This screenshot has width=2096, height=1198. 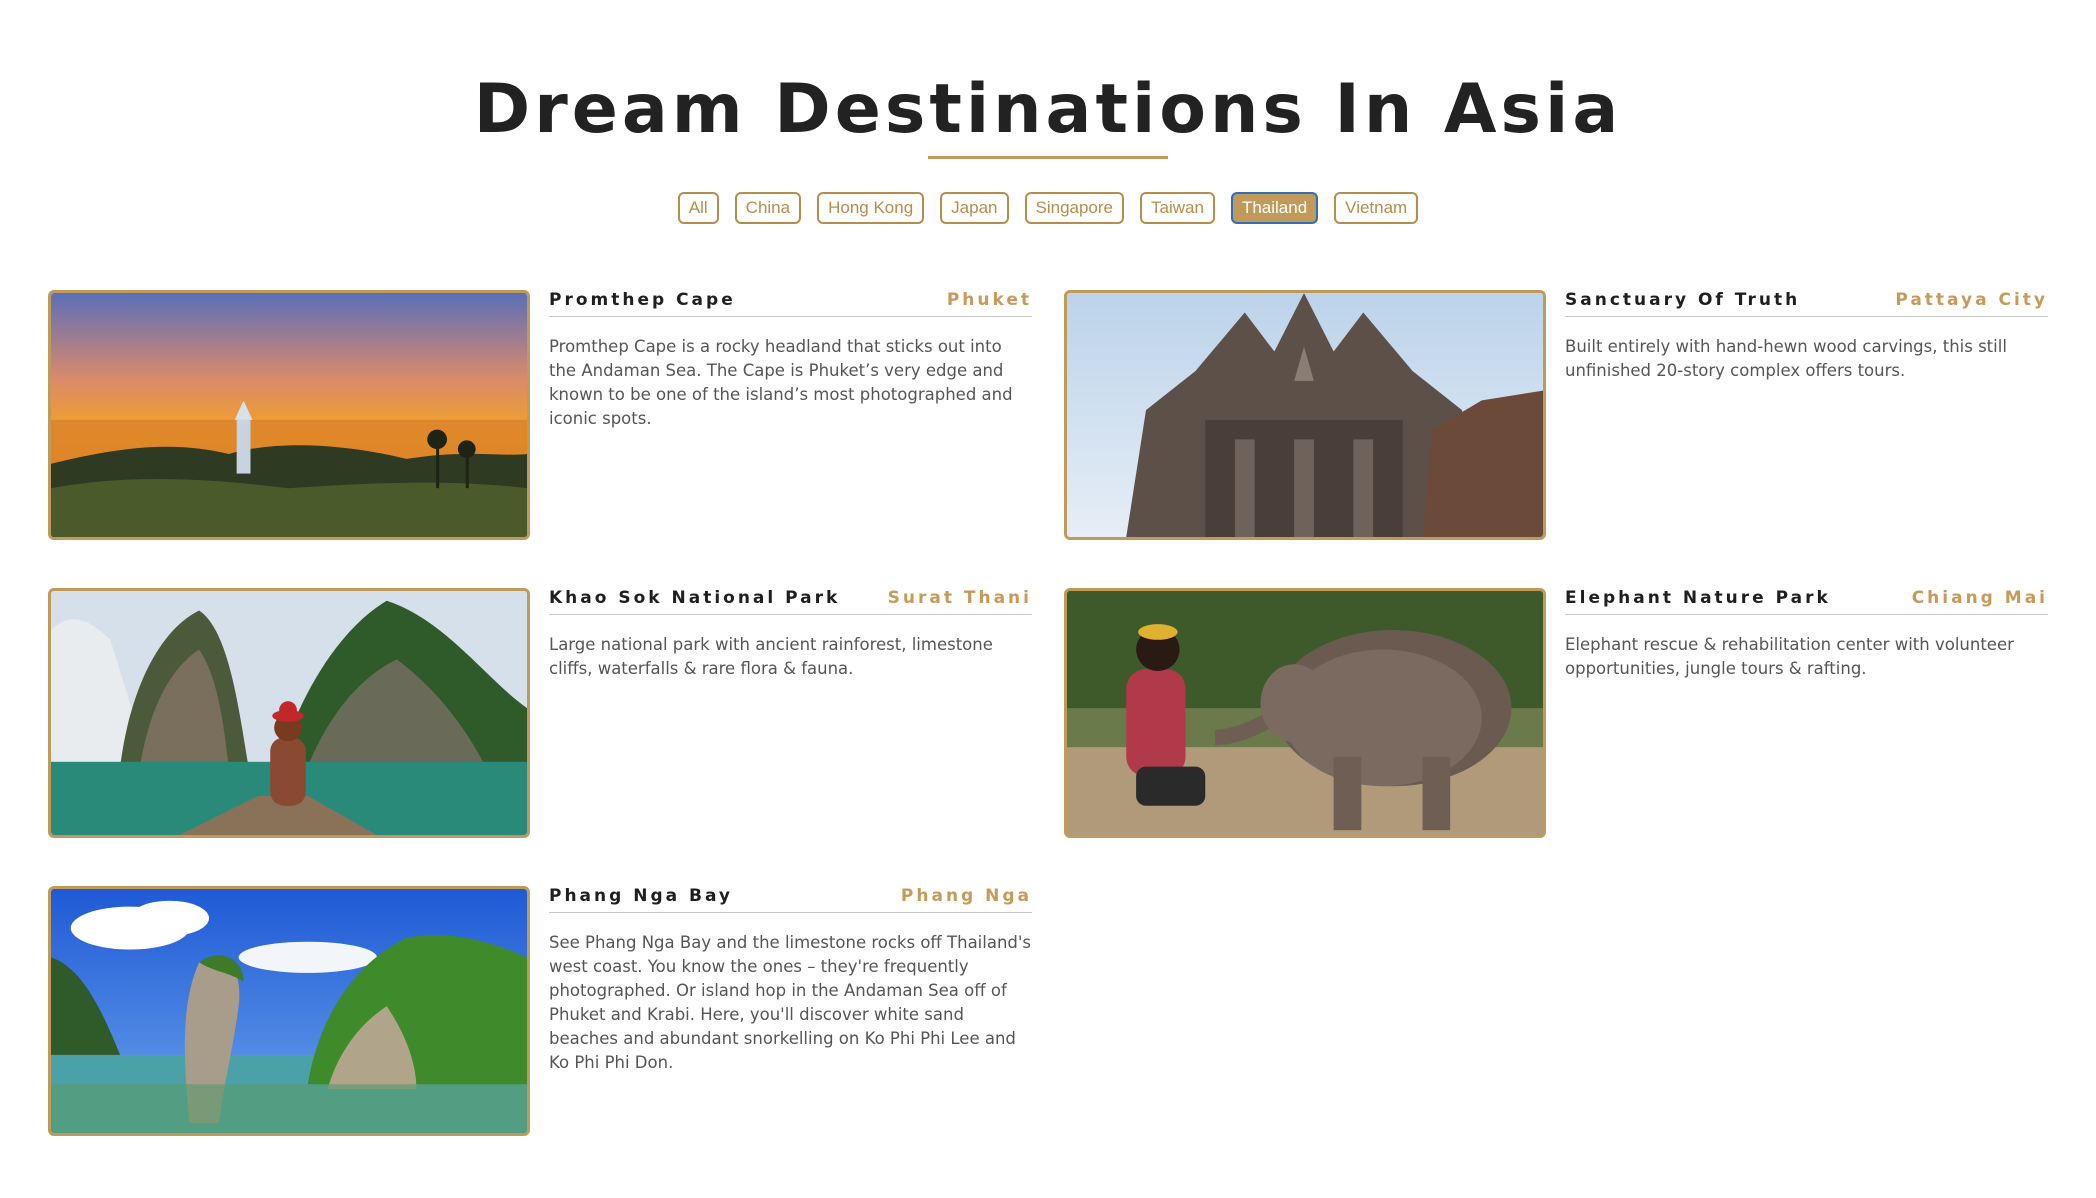 I want to click on filter-singapore-button: Singapore, so click(x=1074, y=208).